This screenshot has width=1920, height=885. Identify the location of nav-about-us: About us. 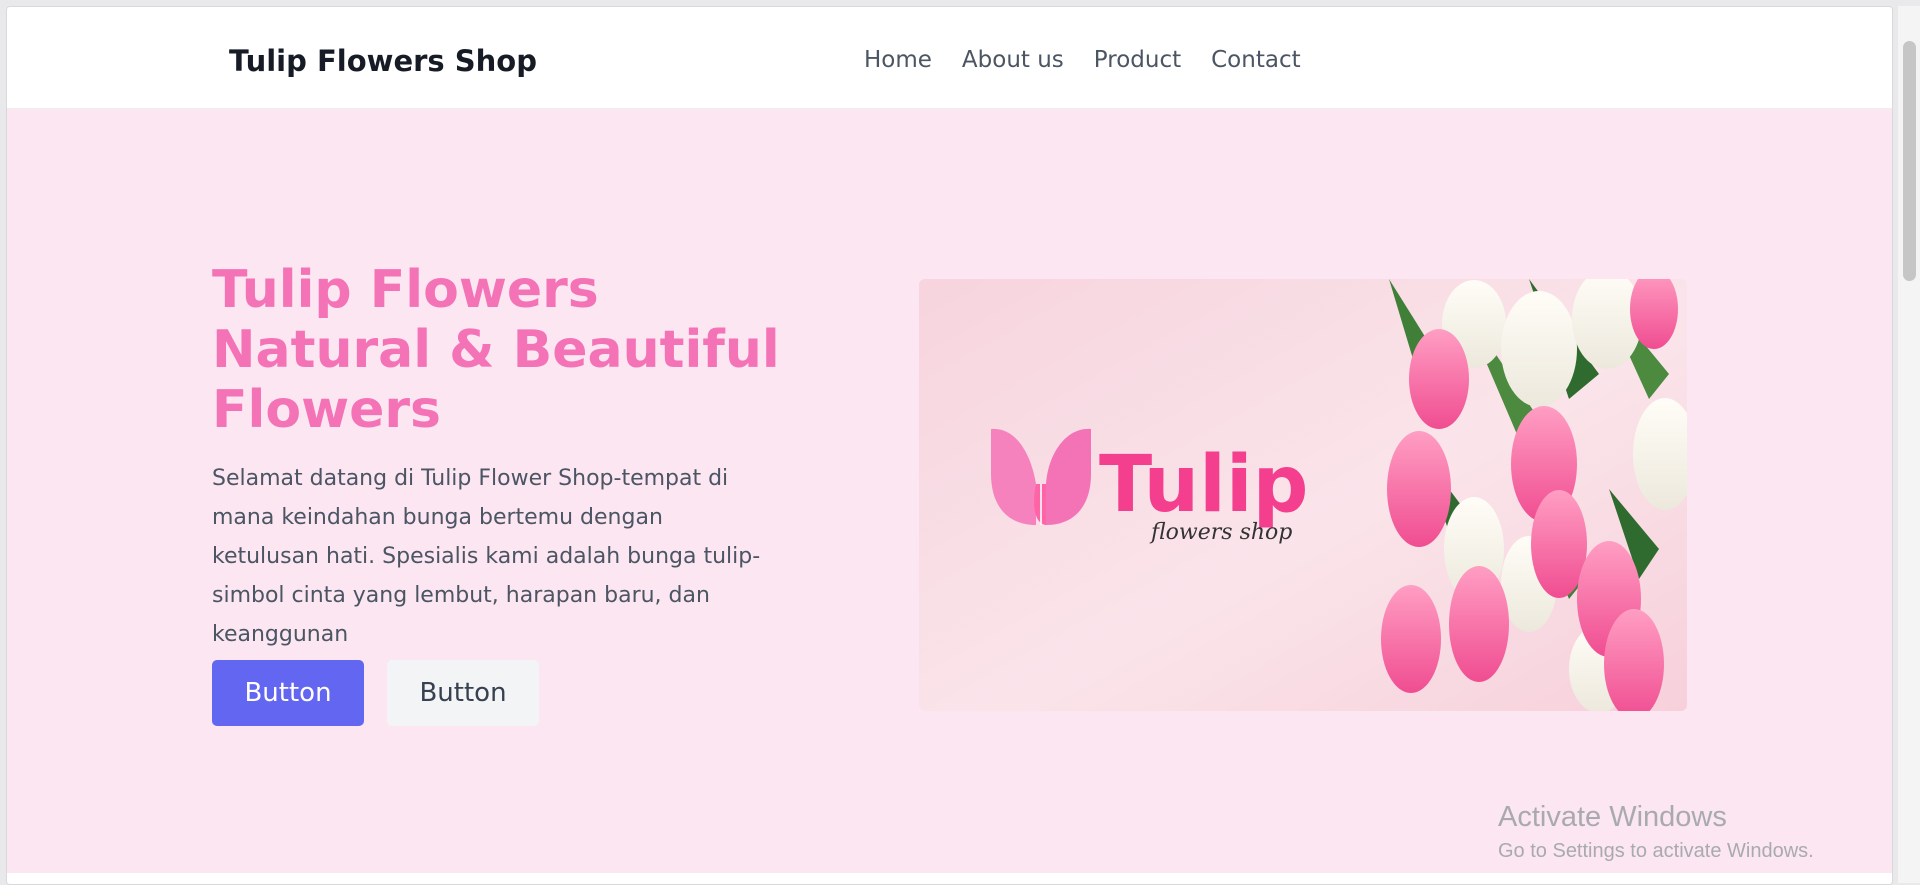
(1013, 60).